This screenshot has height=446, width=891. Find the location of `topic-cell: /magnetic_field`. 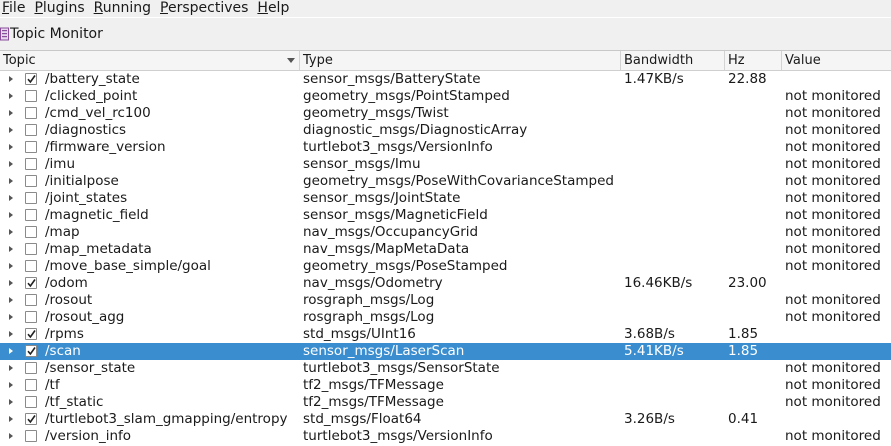

topic-cell: /magnetic_field is located at coordinates (97, 215).